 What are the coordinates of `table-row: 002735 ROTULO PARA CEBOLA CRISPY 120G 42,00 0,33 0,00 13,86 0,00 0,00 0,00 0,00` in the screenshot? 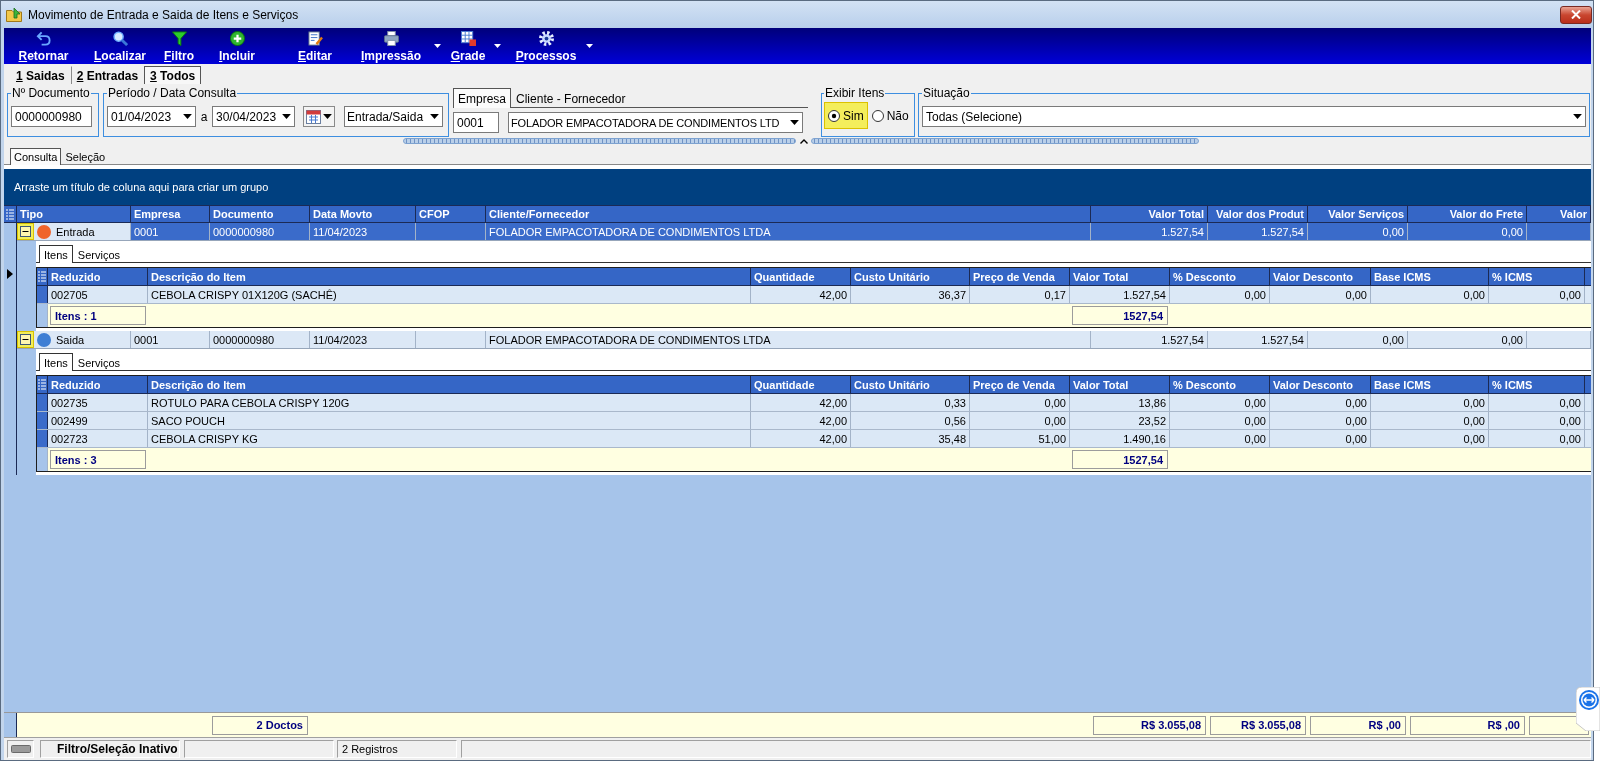 It's located at (814, 403).